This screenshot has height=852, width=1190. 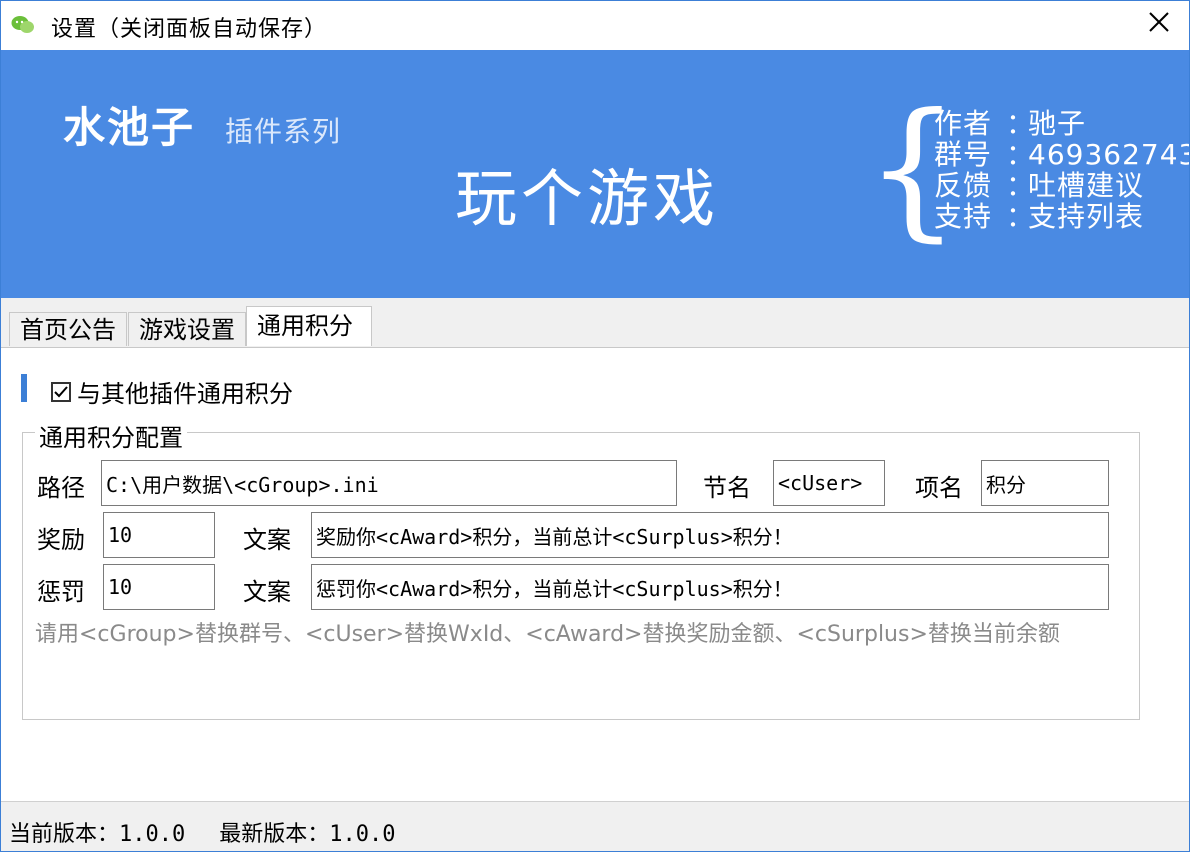 I want to click on brand-subtitle: 插件系列, so click(x=283, y=131).